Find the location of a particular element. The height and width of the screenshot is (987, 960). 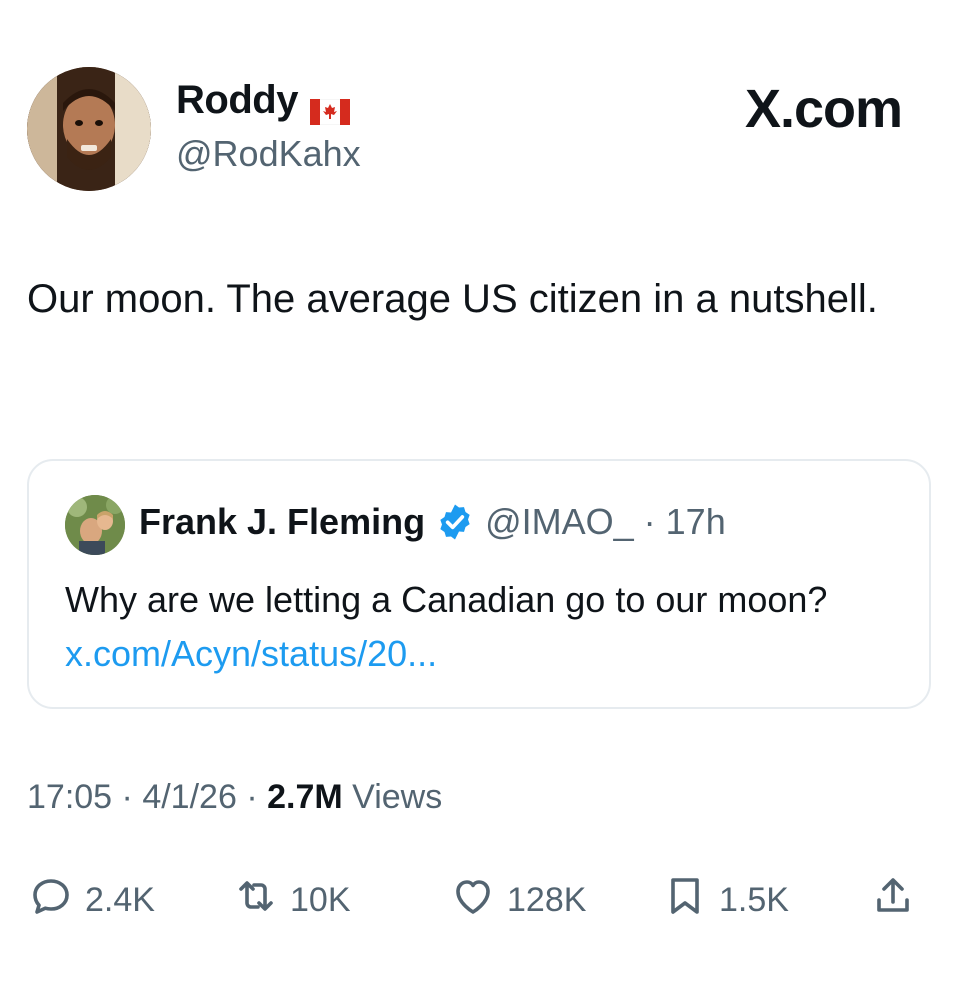

bookmark-count: 1.5K is located at coordinates (754, 899).